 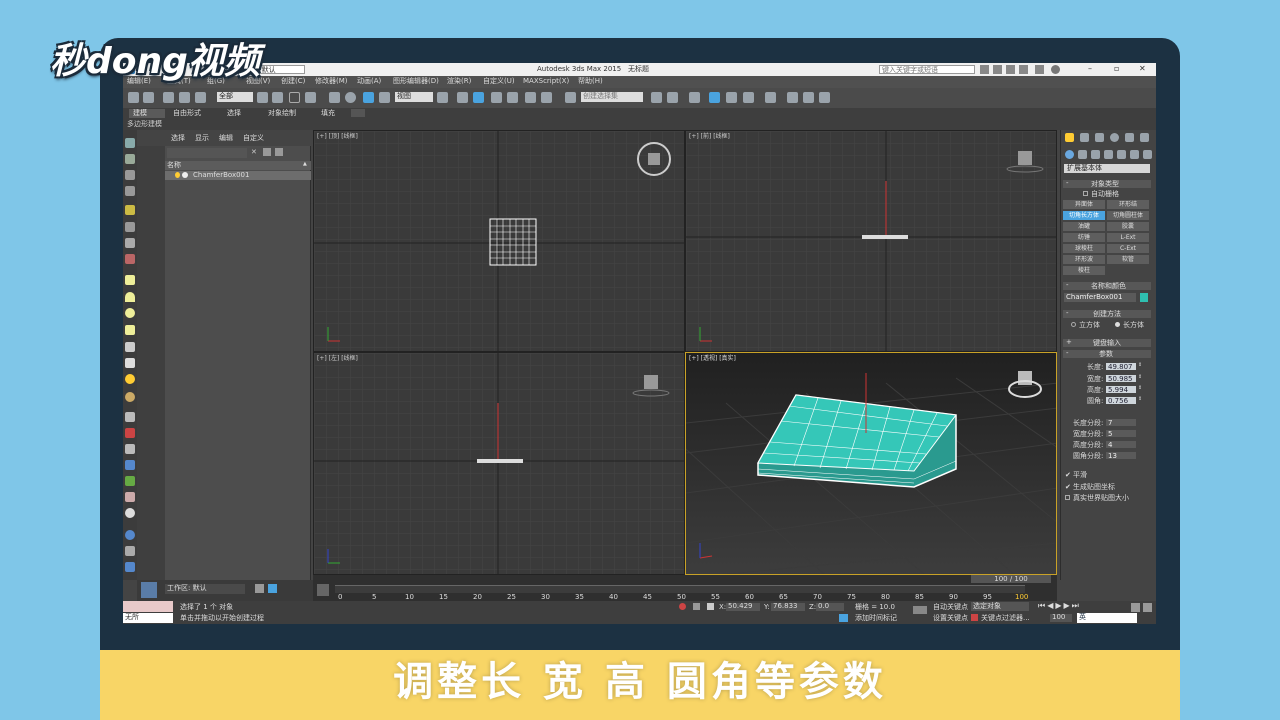 I want to click on box-radio, so click(x=1117, y=324).